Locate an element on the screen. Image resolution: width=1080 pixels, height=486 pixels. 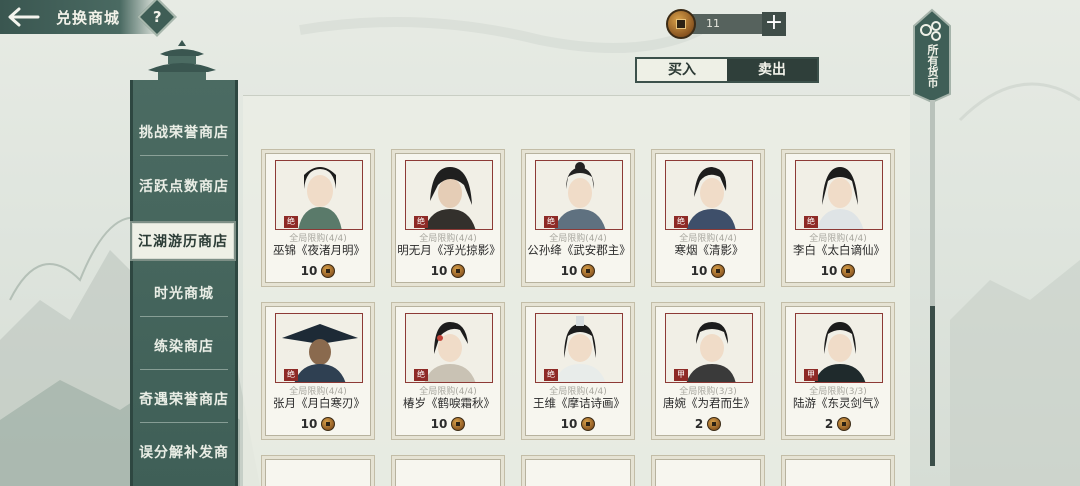
sidebar-item-dye: 练染商店 is located at coordinates (184, 346).